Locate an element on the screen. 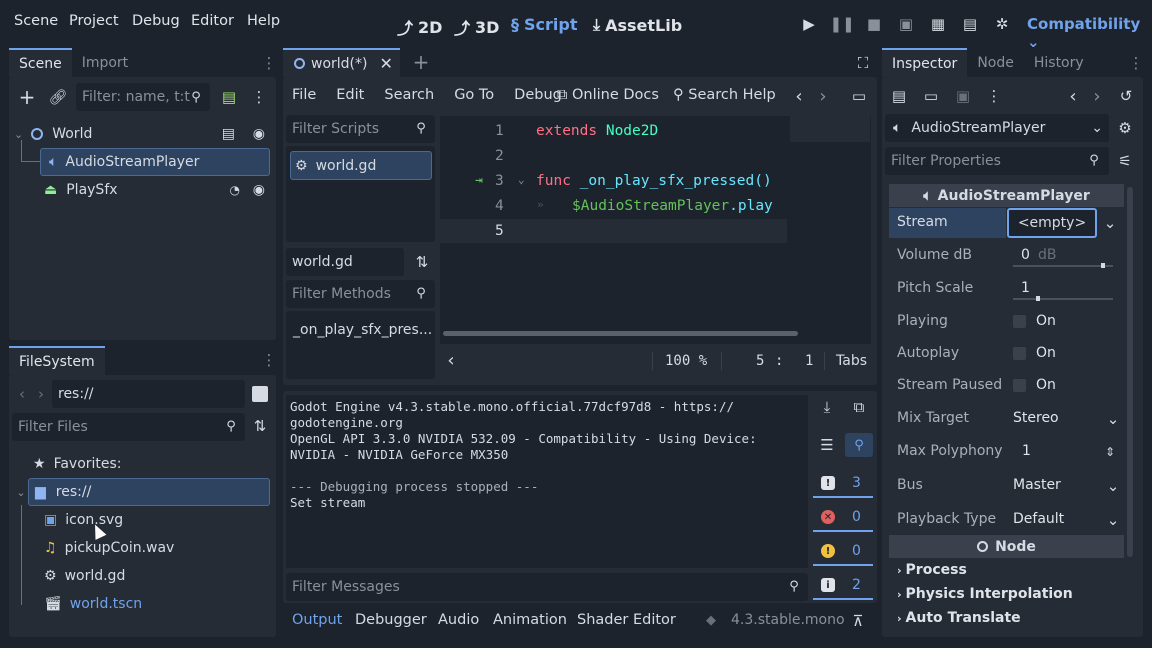 This screenshot has height=648, width=1152. menu-help: Help is located at coordinates (263, 21).